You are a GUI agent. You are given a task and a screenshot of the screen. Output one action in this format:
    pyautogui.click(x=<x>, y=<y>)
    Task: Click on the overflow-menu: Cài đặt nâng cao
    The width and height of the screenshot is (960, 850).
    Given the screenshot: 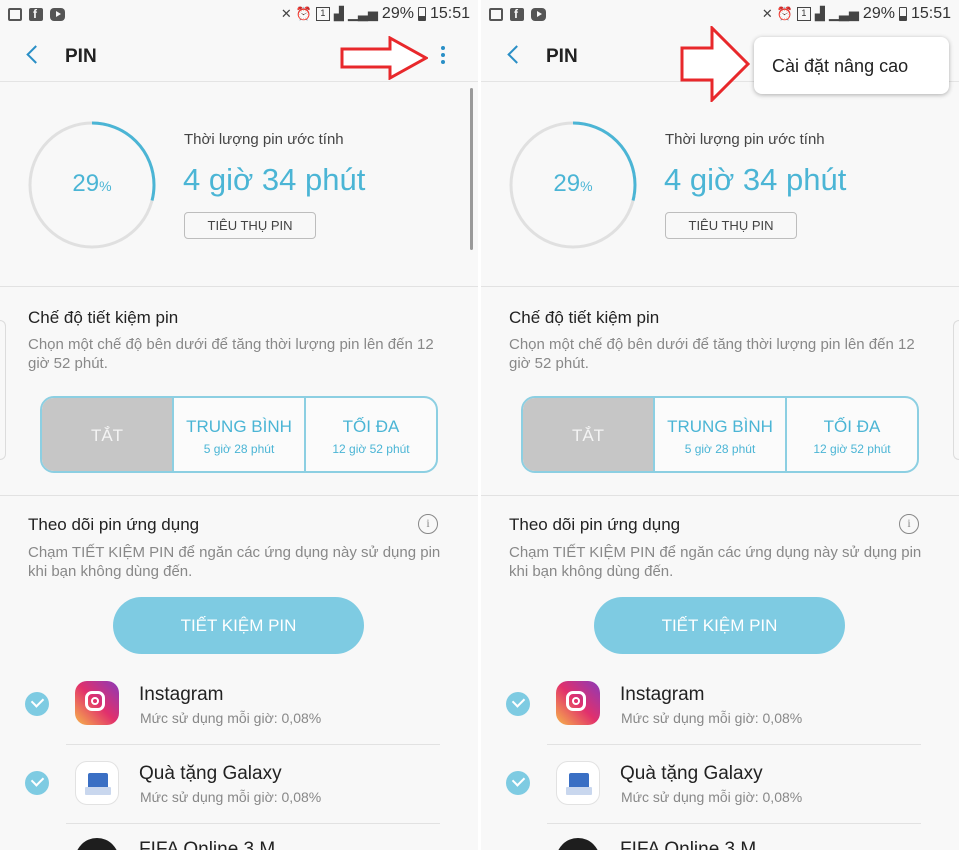 What is the action you would take?
    pyautogui.click(x=851, y=65)
    